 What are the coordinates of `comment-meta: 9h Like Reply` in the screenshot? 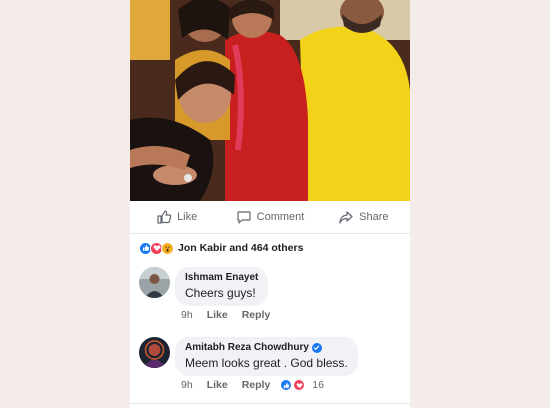 It's located at (225, 315).